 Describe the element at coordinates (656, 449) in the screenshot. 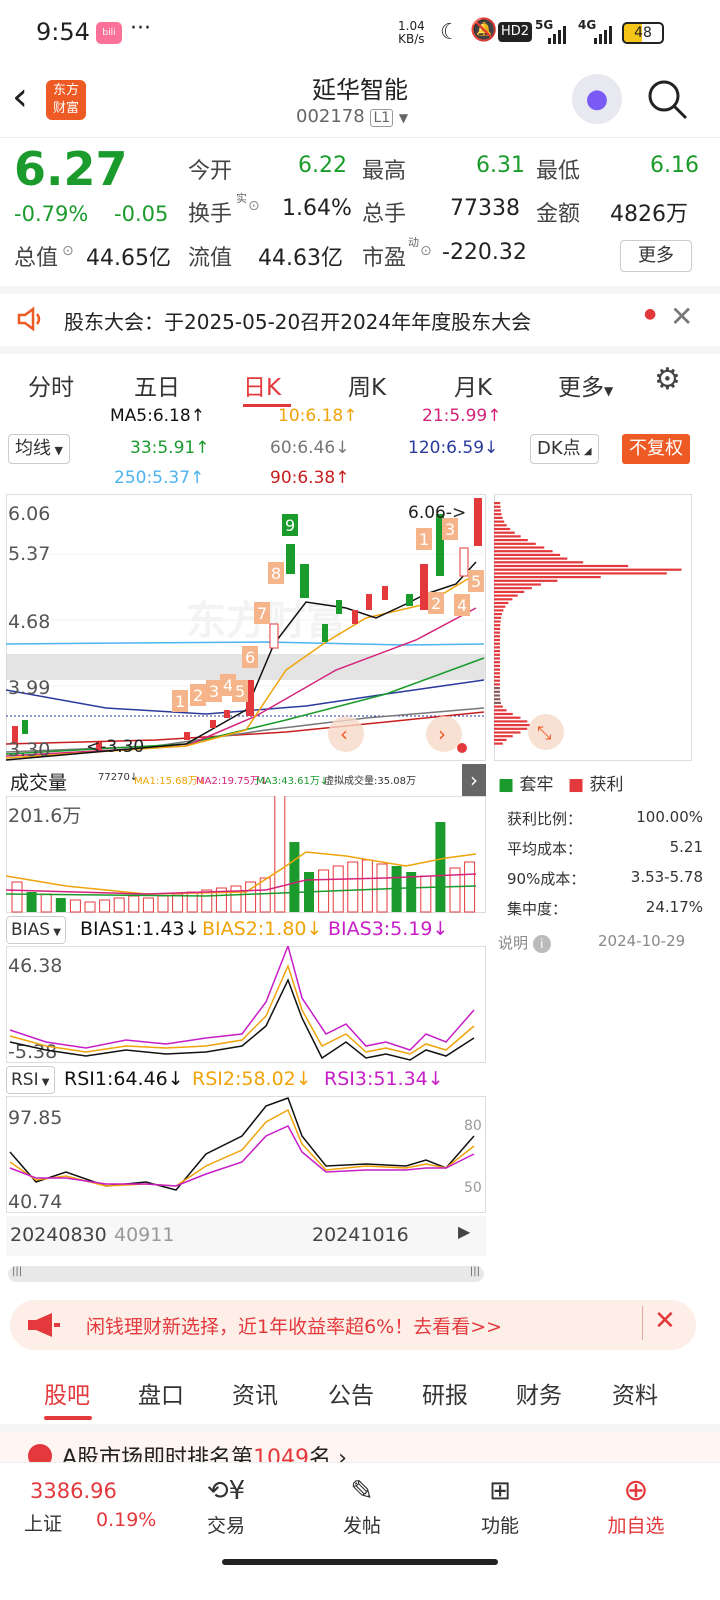

I see `fuquan-button: 不复权` at that location.